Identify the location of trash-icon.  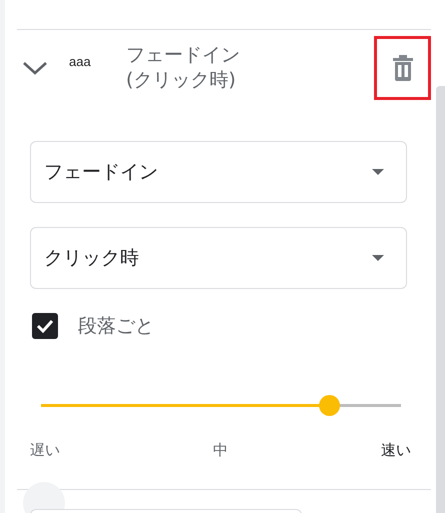
(403, 68).